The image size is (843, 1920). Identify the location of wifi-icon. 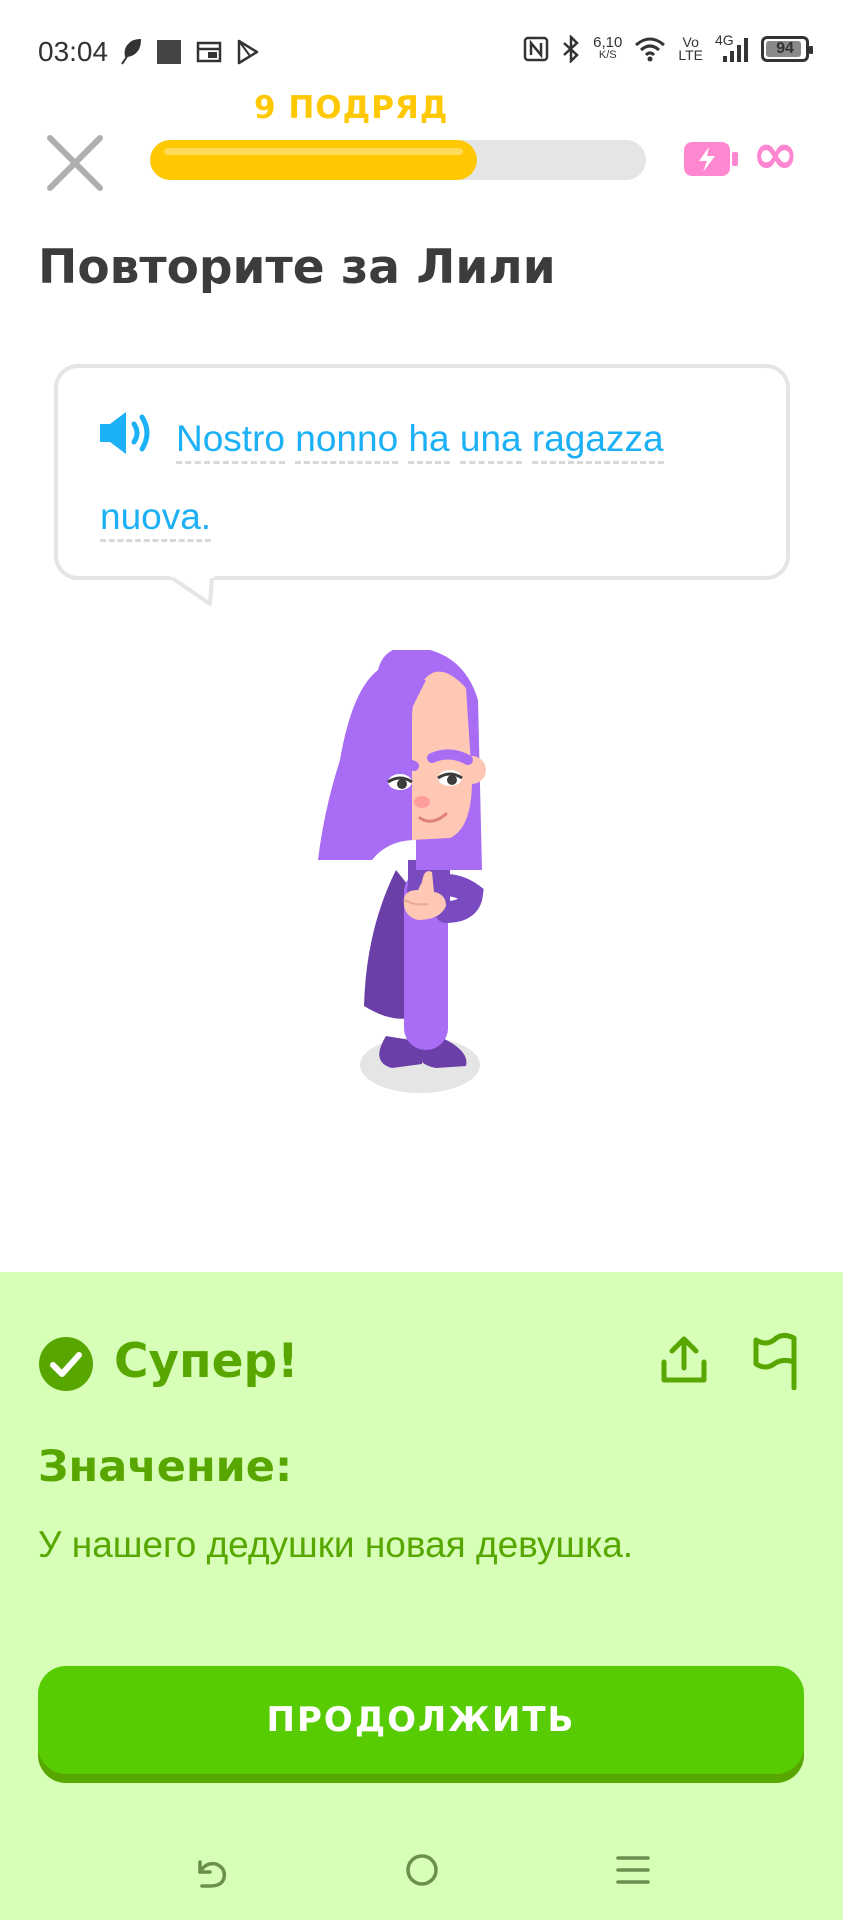
(650, 49).